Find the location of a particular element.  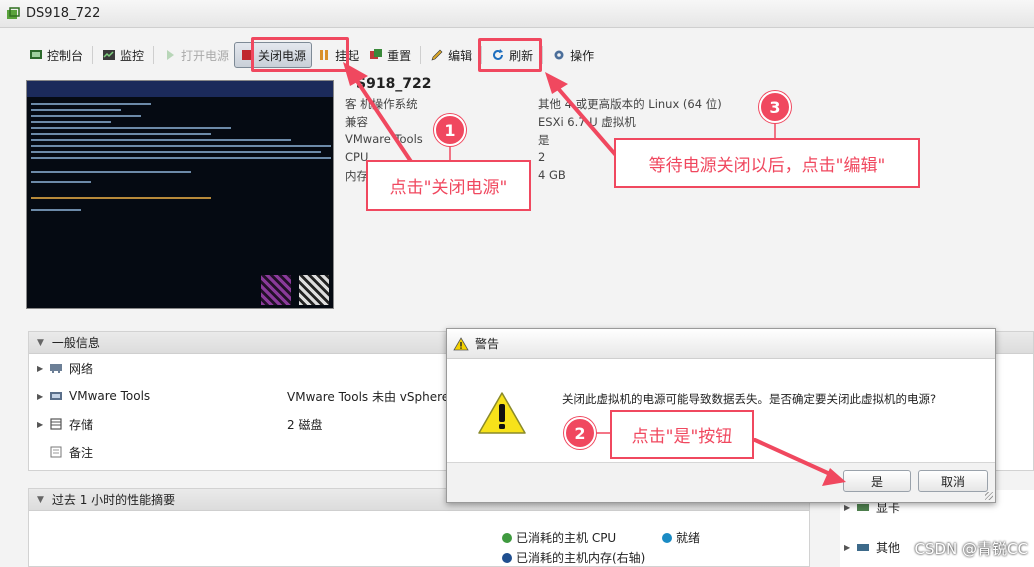

callout-step-3: 等待电源关闭以后，点击"编辑" is located at coordinates (767, 163).